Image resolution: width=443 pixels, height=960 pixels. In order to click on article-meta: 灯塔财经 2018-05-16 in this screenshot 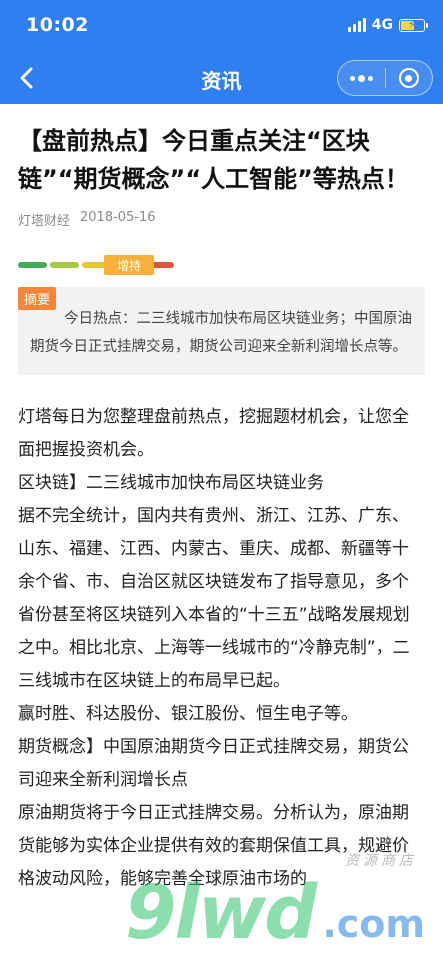, I will do `click(221, 219)`.